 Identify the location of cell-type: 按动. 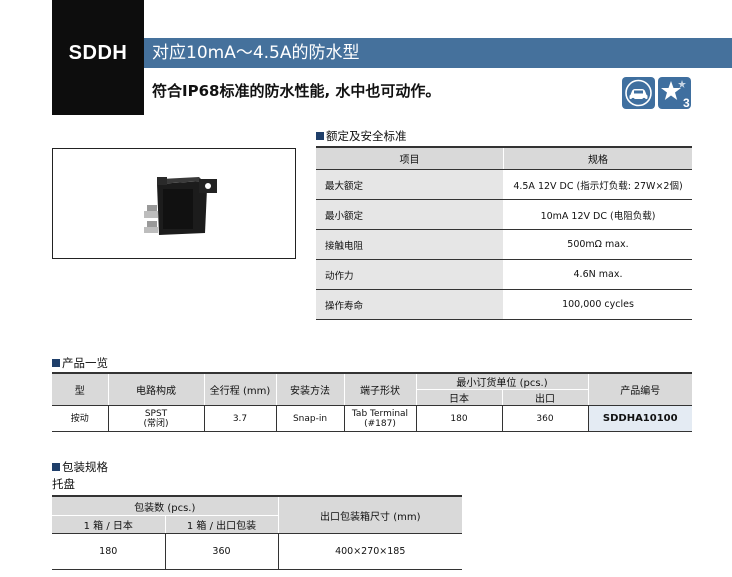
(80, 418).